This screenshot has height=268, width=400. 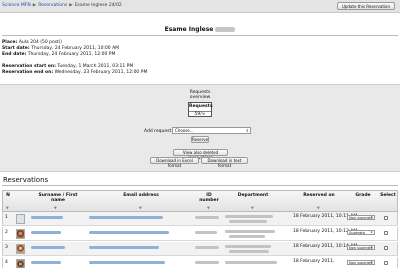 What do you see at coordinates (200, 97) in the screenshot?
I see `requests-overview-line2: overview` at bounding box center [200, 97].